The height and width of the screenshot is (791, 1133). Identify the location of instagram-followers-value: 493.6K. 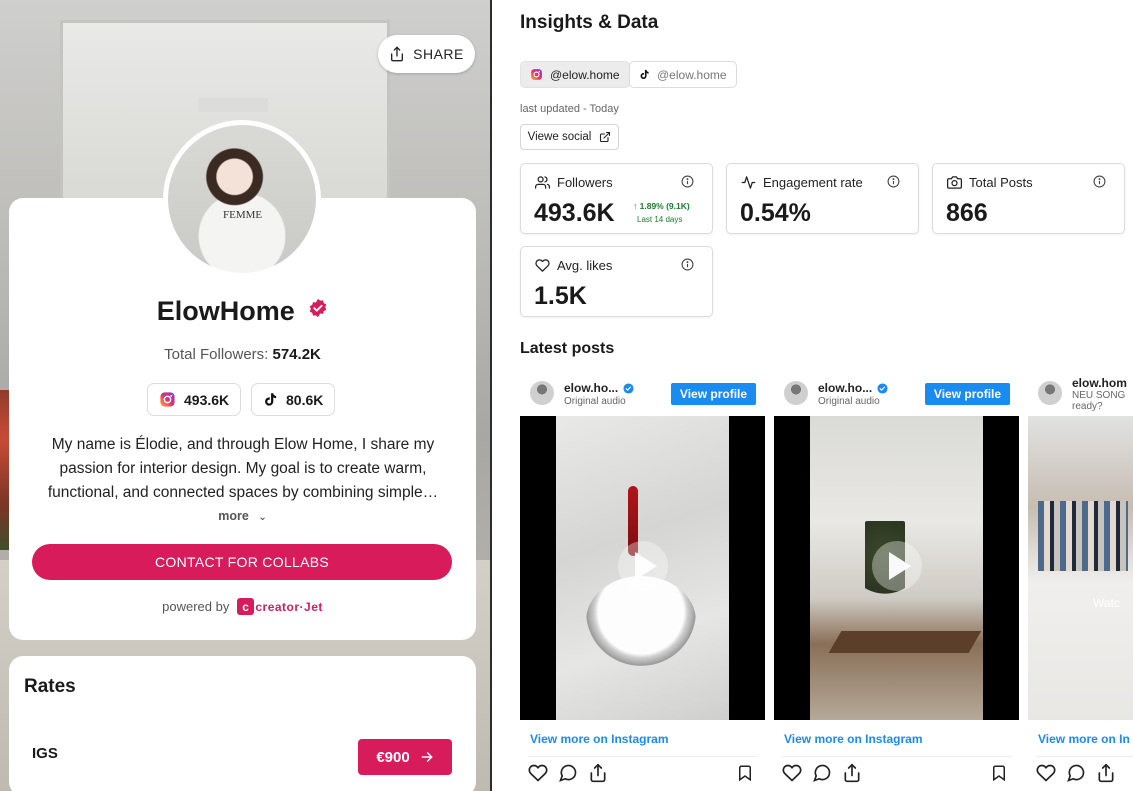
(207, 399).